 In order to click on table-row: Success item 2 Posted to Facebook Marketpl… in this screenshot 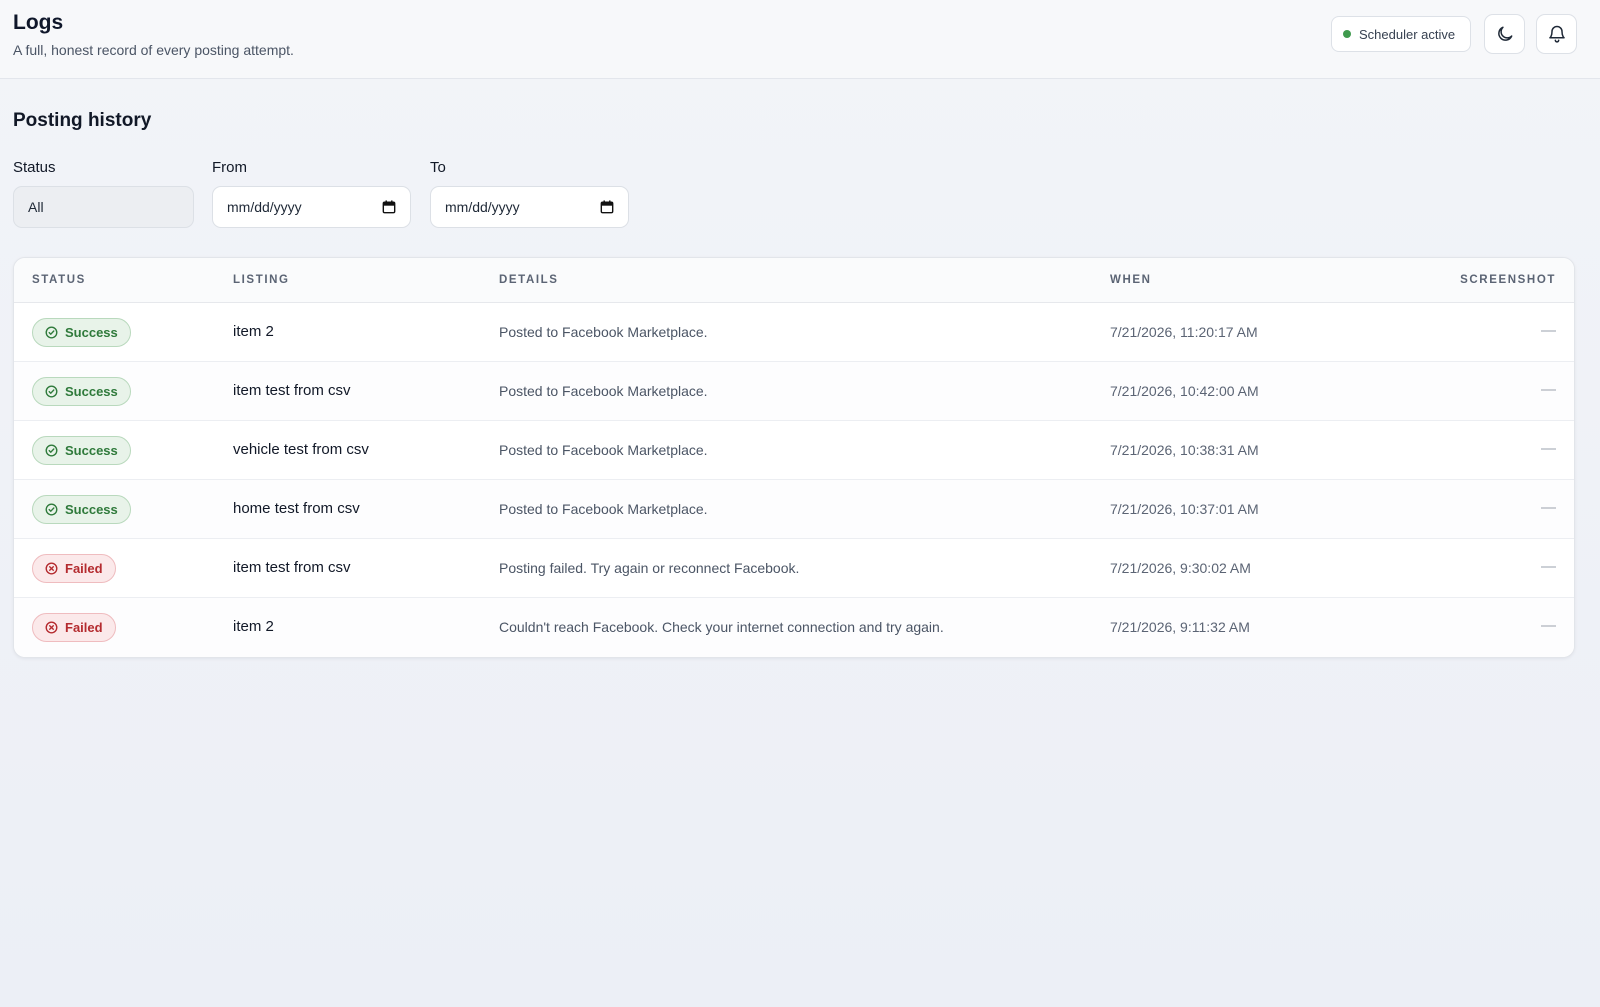, I will do `click(794, 332)`.